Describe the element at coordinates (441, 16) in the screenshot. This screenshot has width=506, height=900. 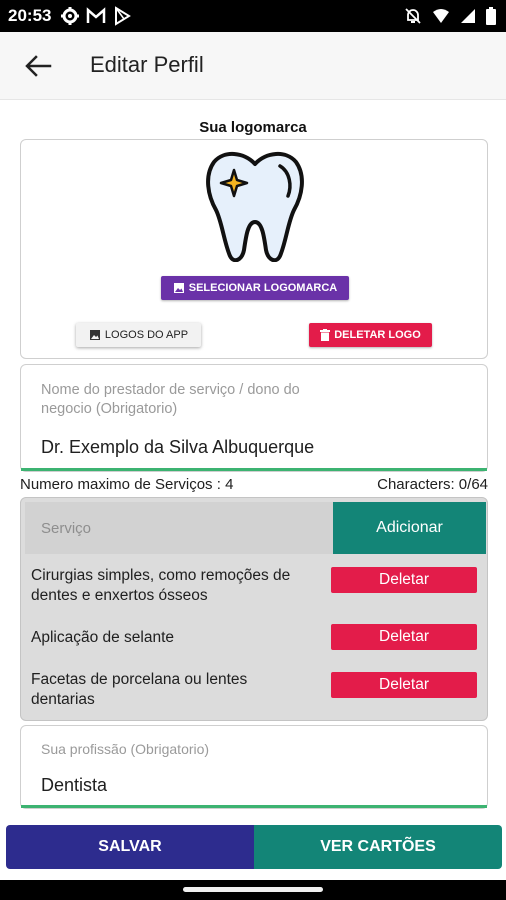
I see `wifi-icon` at that location.